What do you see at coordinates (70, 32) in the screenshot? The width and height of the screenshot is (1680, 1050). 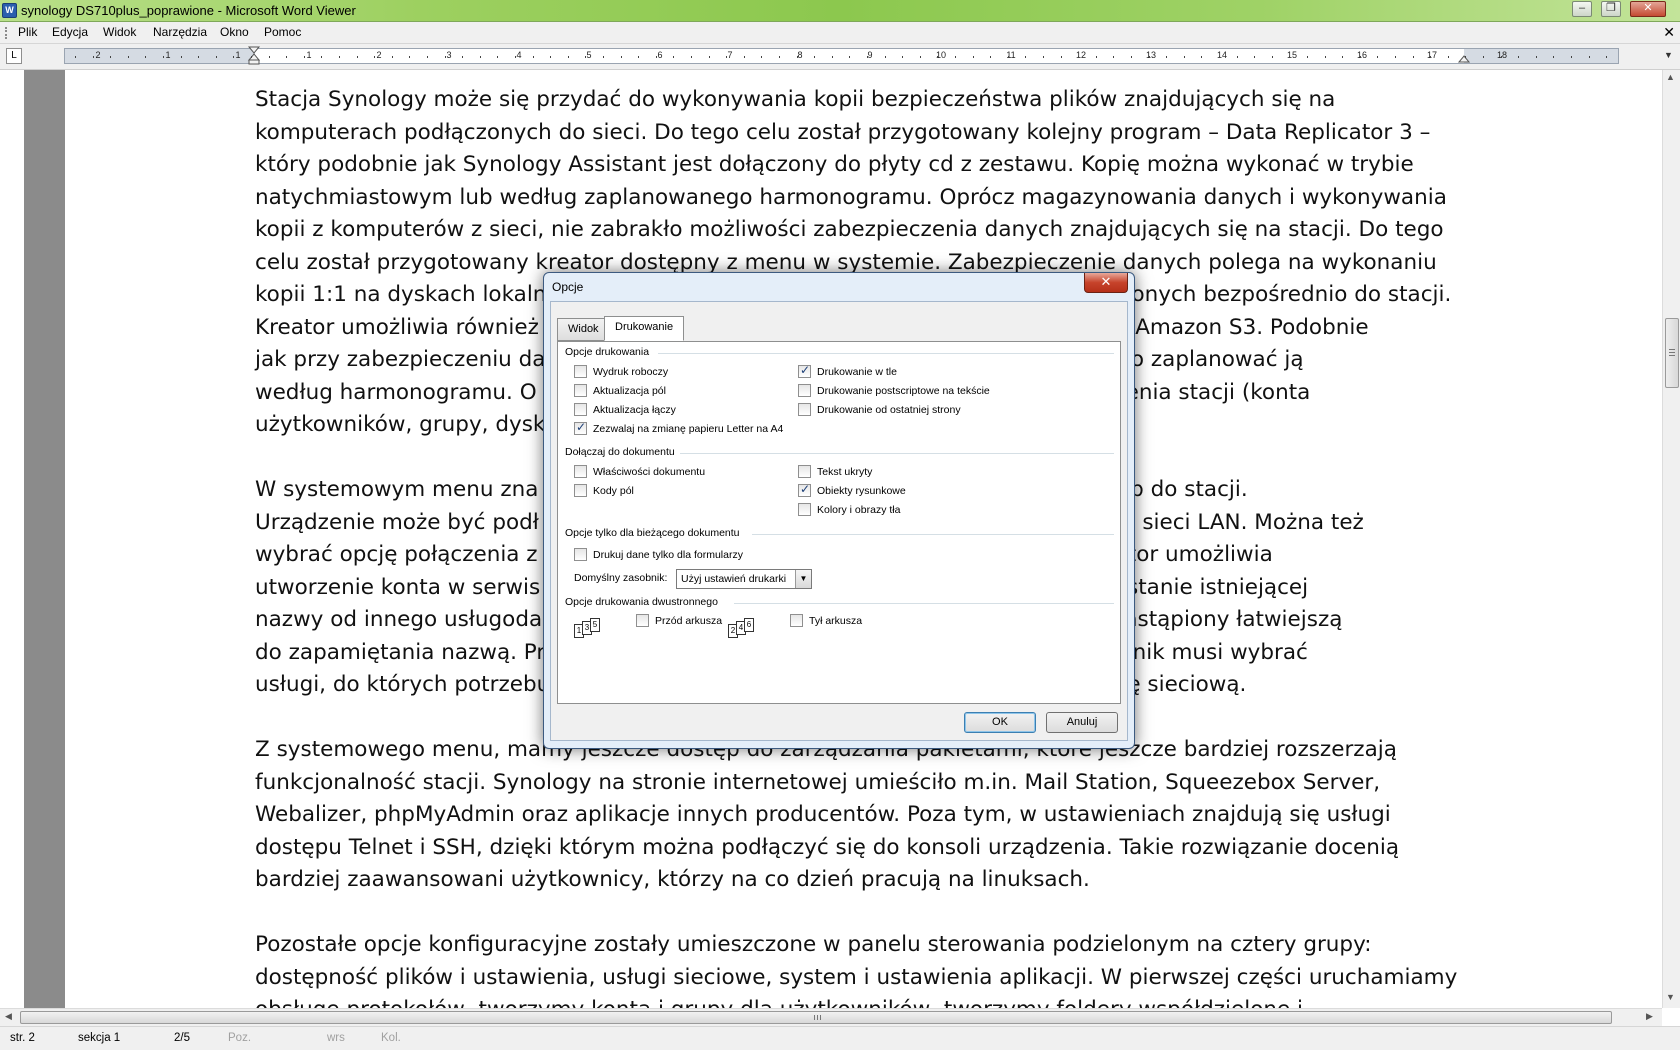 I see `menu-edycja: Edycja` at bounding box center [70, 32].